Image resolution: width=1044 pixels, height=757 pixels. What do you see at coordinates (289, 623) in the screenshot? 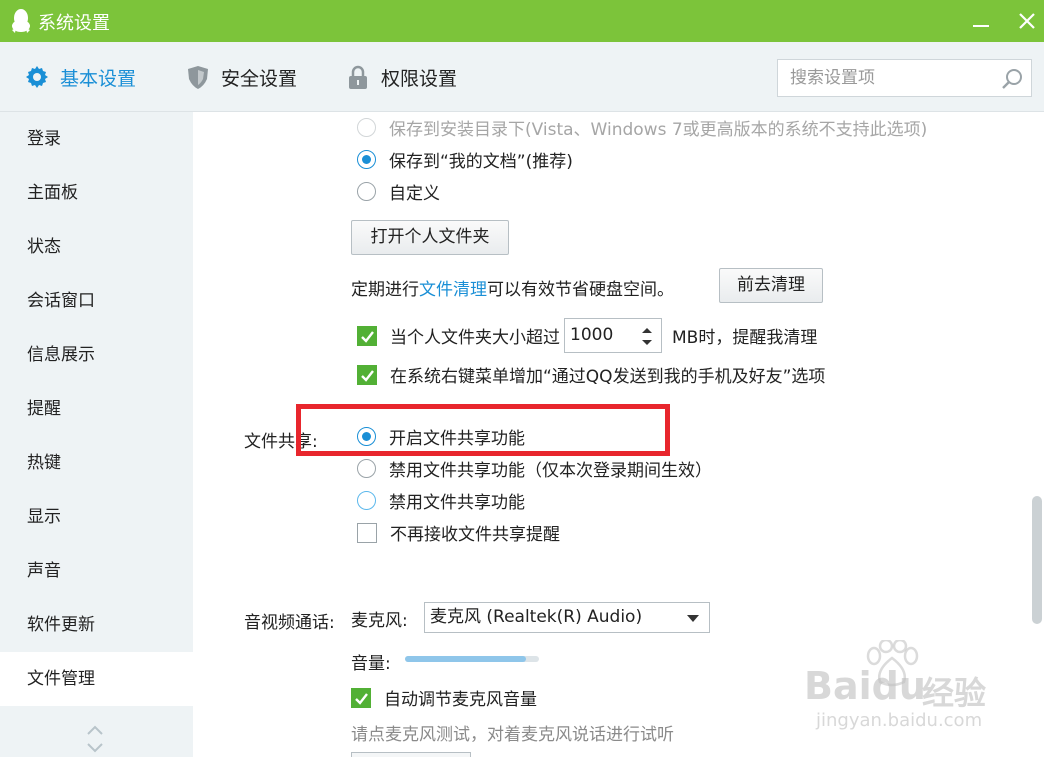
I see `av-call-label: 音视频通话:` at bounding box center [289, 623].